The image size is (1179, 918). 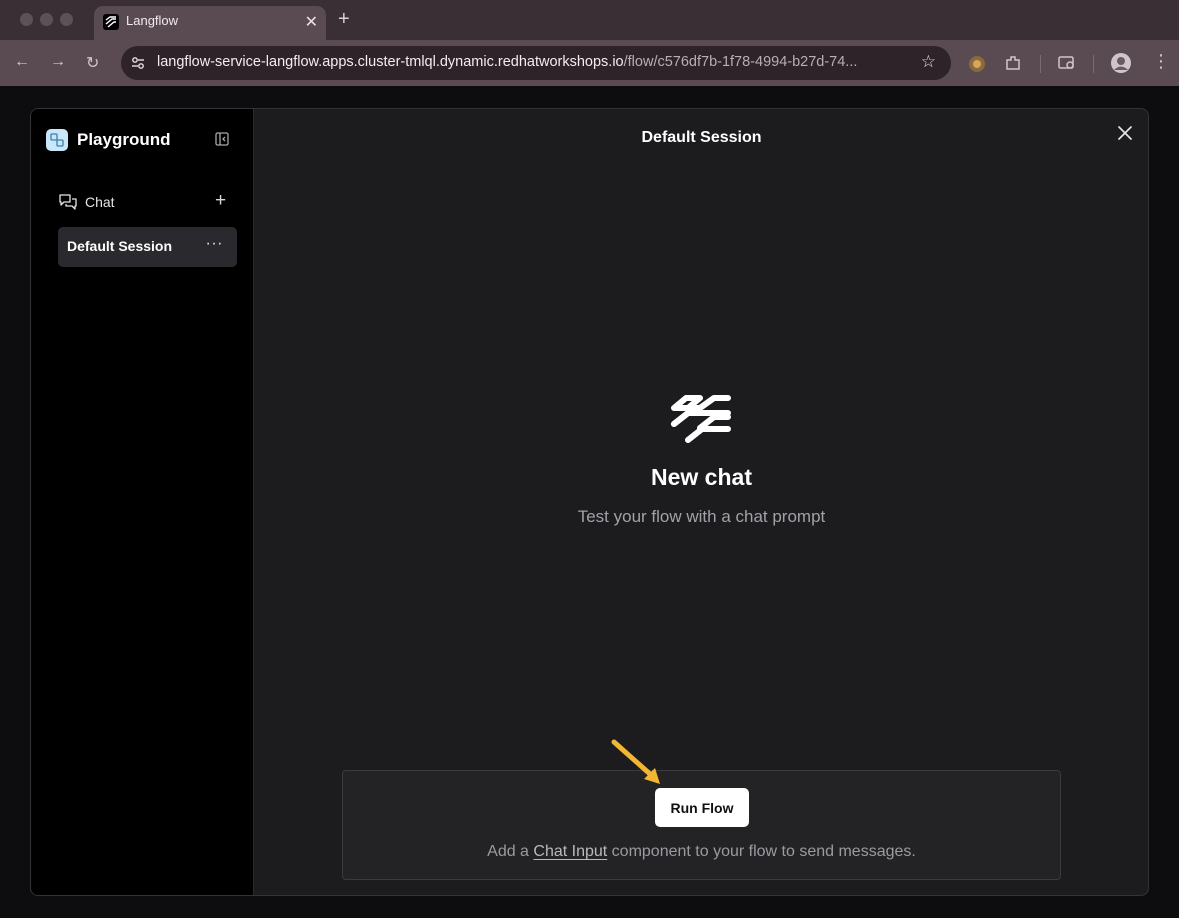 I want to click on session-item-label: Default Session, so click(x=120, y=246).